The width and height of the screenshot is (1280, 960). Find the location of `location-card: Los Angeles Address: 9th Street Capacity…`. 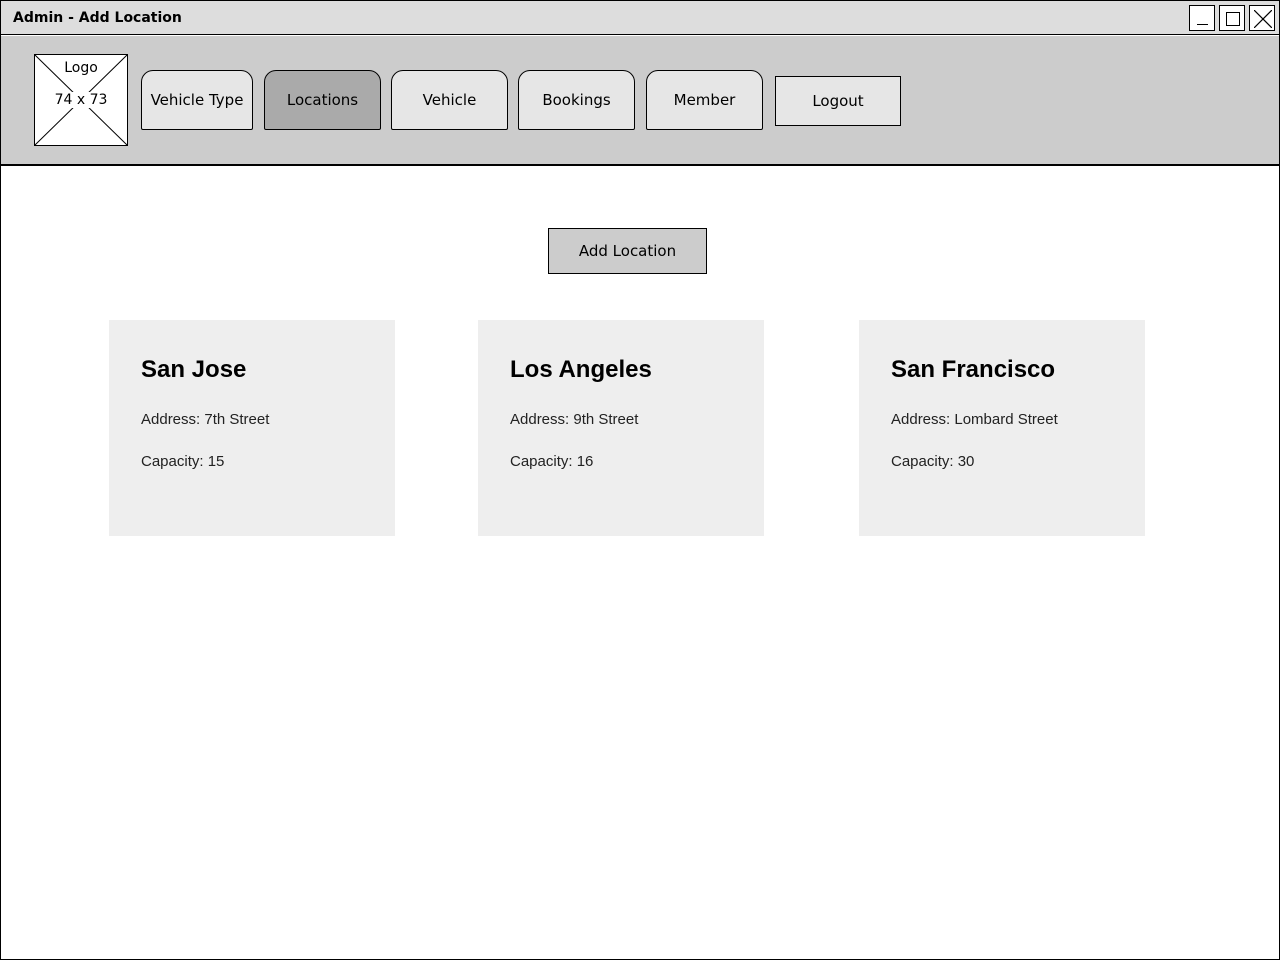

location-card: Los Angeles Address: 9th Street Capacity… is located at coordinates (621, 428).